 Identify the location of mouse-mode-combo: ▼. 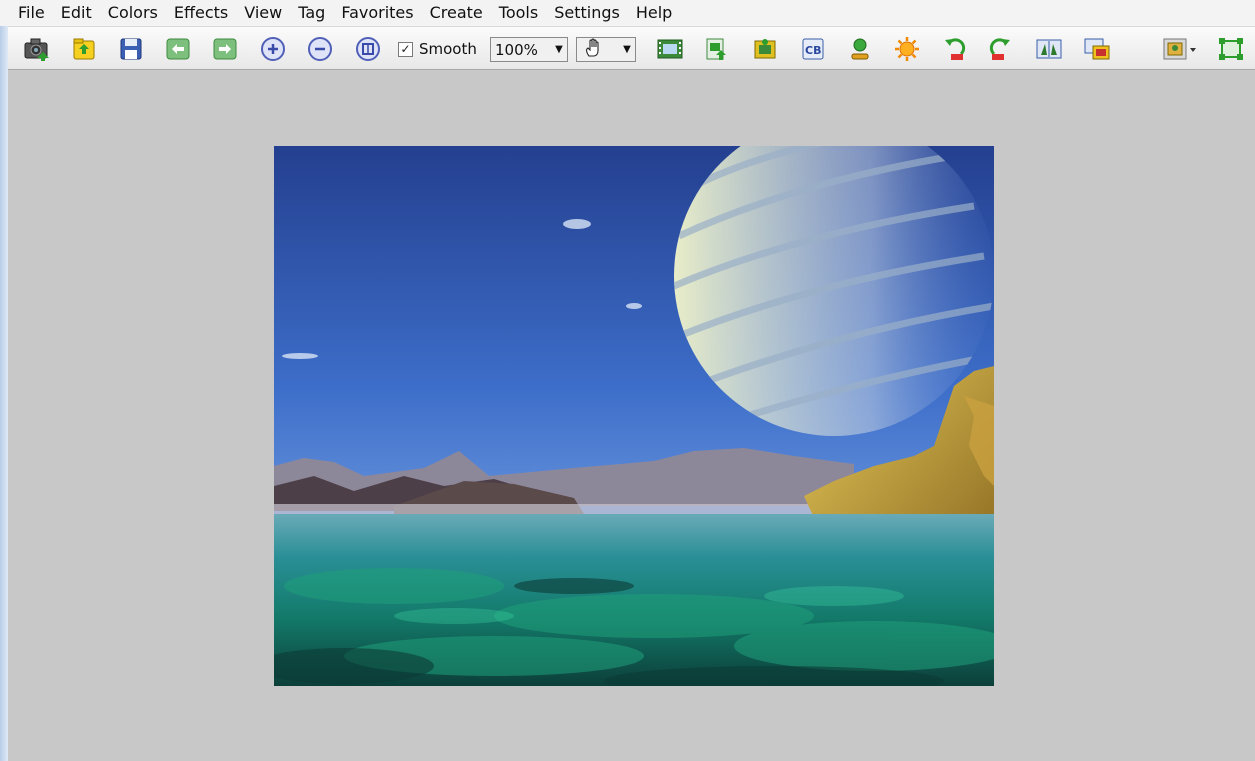
(606, 49).